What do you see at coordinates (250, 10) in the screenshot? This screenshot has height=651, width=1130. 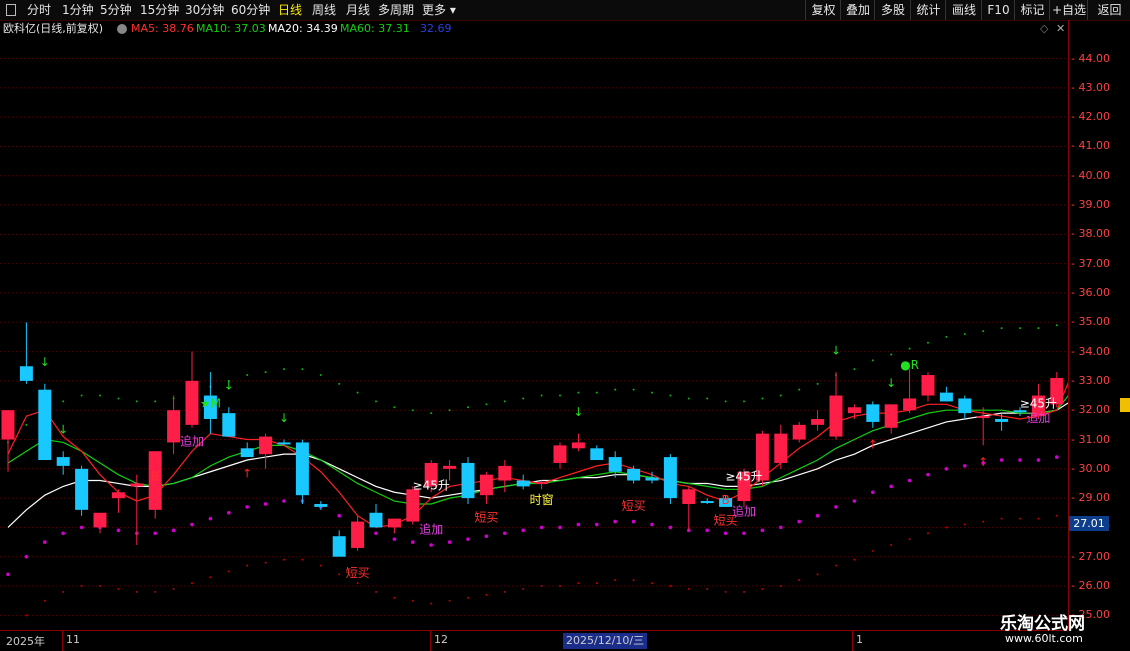 I see `tab-period-5: 60分钟` at bounding box center [250, 10].